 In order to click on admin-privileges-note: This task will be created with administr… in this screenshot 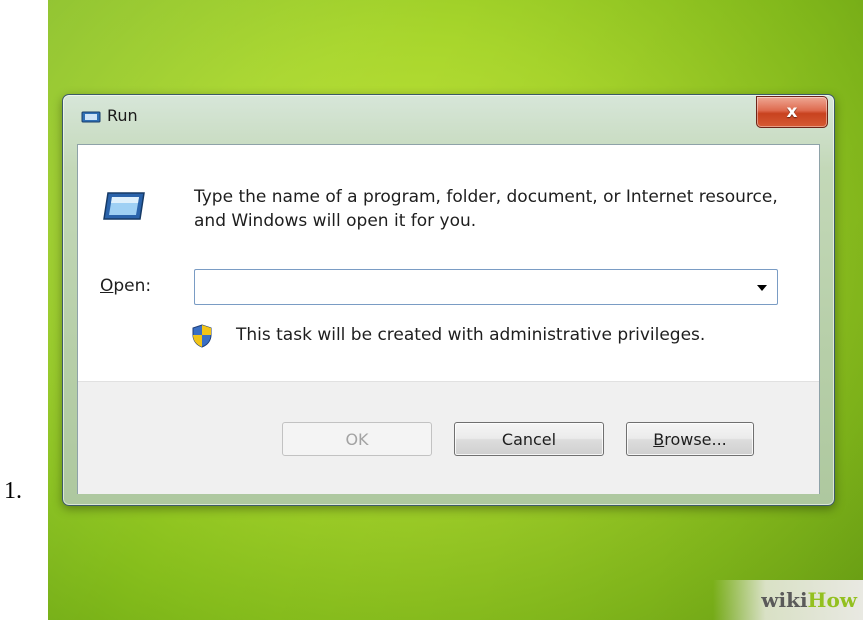, I will do `click(471, 335)`.